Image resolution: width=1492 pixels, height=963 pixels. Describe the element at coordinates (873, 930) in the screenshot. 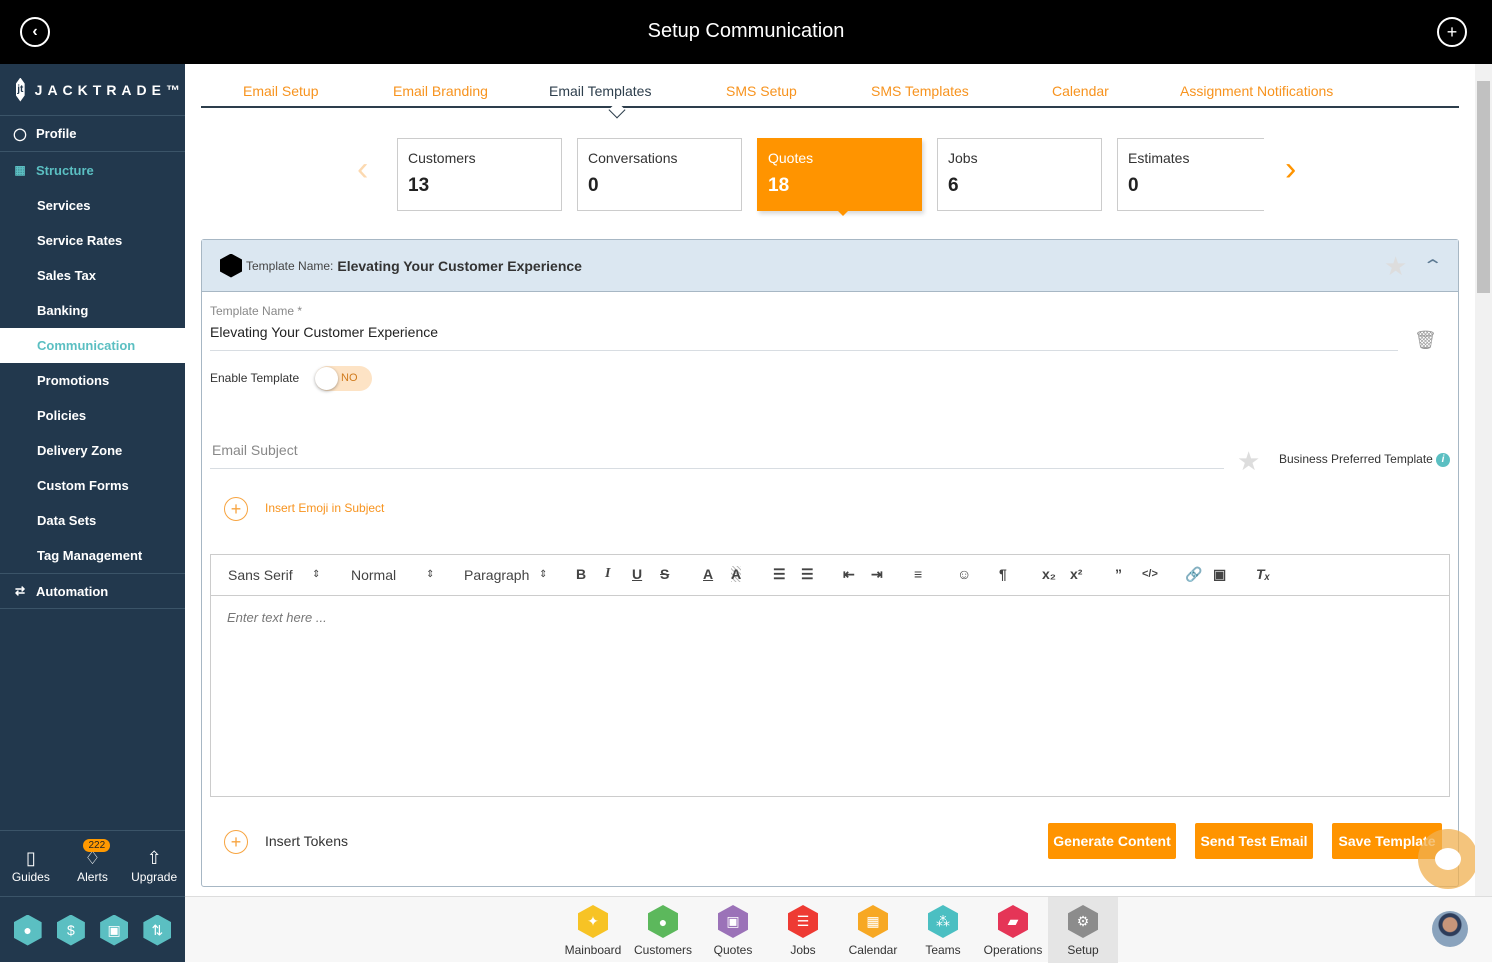

I see `bottom-nav-calendar: ▦ Calendar` at that location.